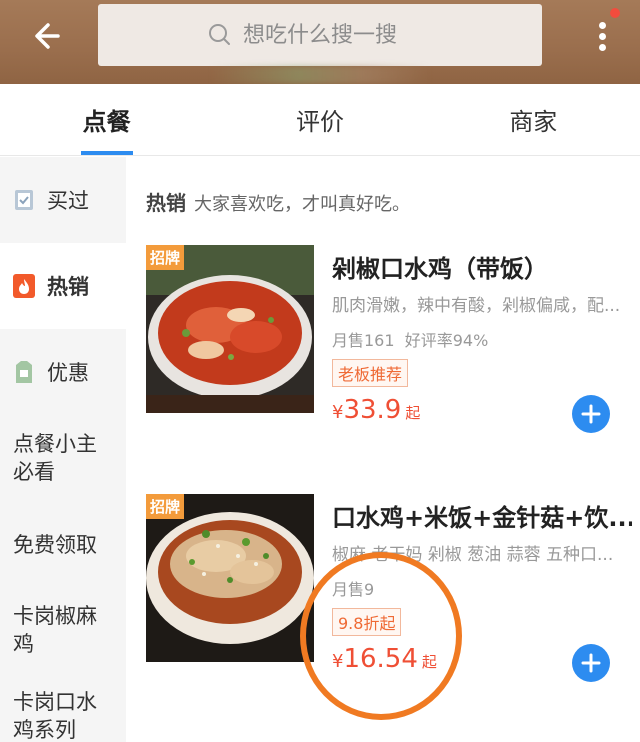 The image size is (640, 742). Describe the element at coordinates (446, 340) in the screenshot. I see `rating: 好评率94%` at that location.